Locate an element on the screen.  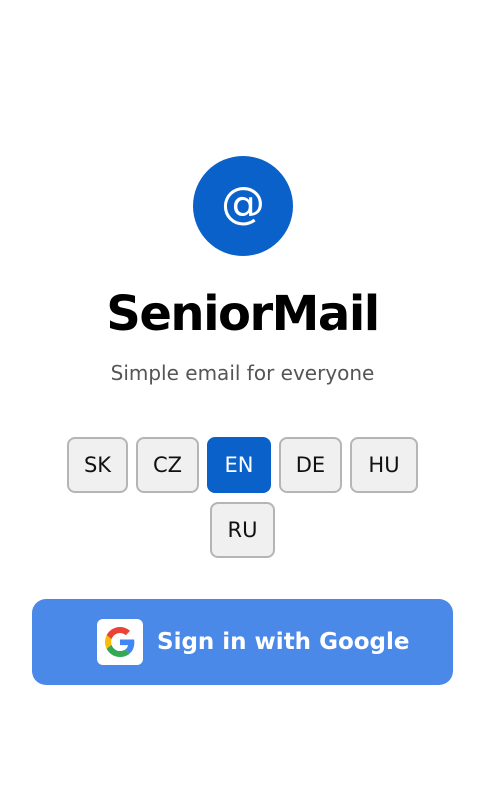
sign-in-with-google-label: Sign in with Google is located at coordinates (283, 642).